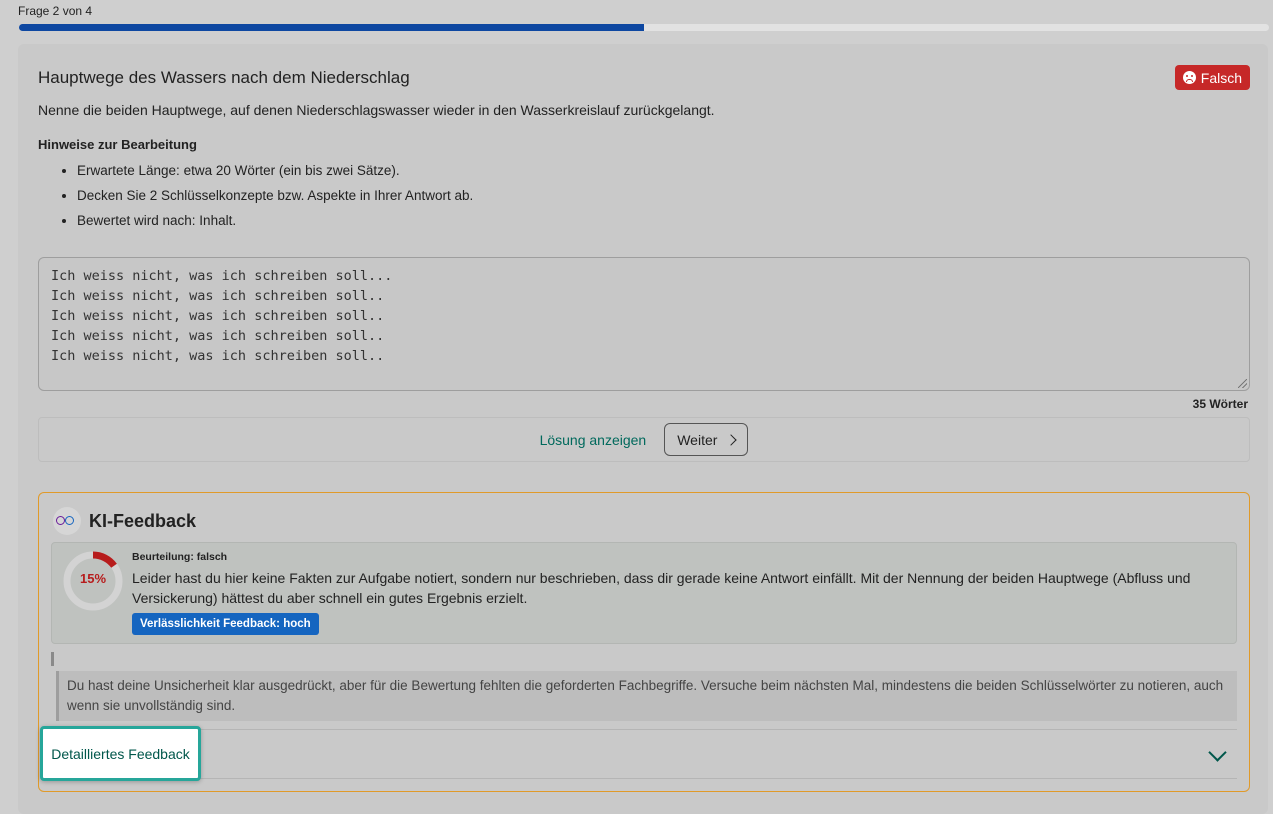  I want to click on next-button: Weiter, so click(706, 439).